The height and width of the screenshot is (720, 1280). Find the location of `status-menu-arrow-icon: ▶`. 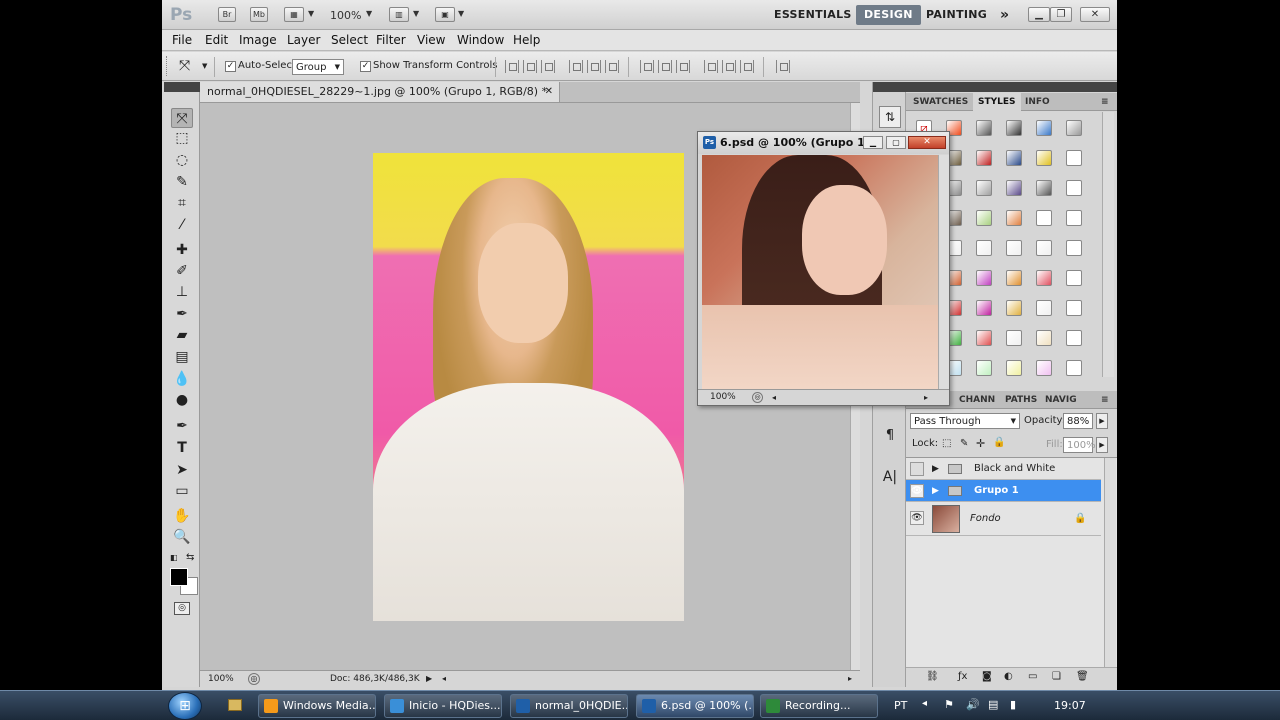

status-menu-arrow-icon: ▶ is located at coordinates (429, 679).